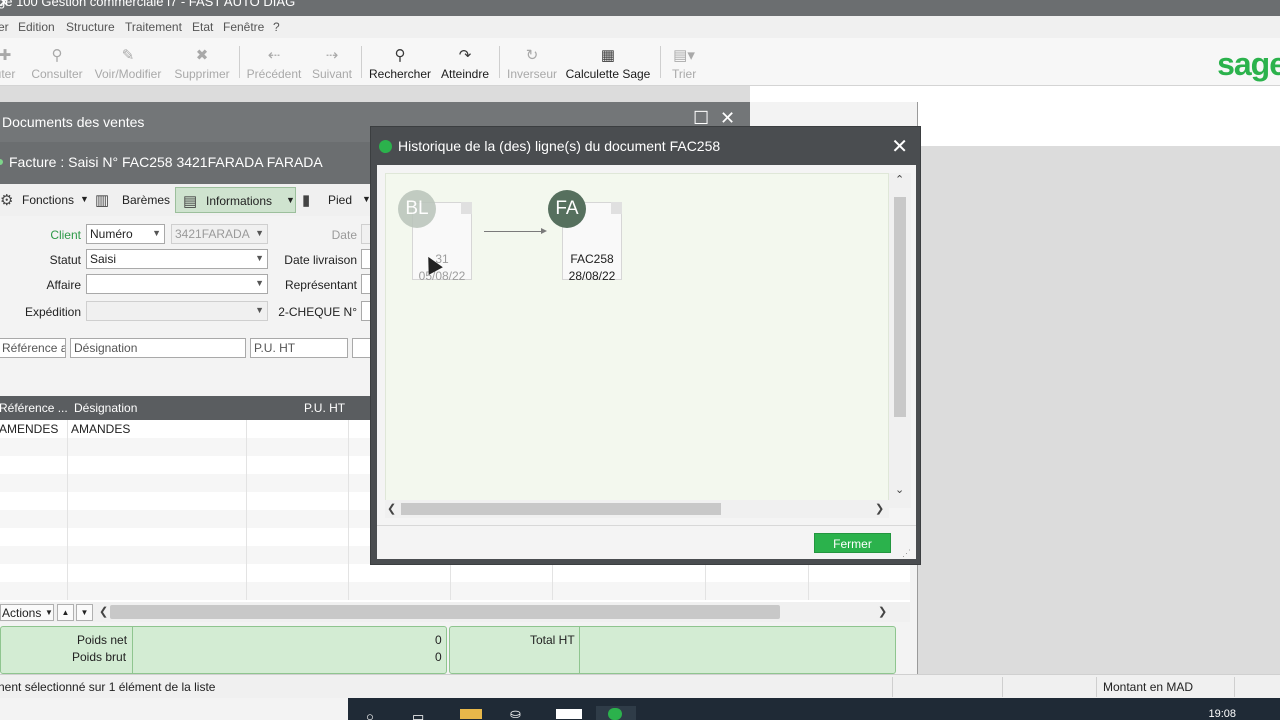  What do you see at coordinates (33, 348) in the screenshot?
I see `reference-entry-field: Référence art` at bounding box center [33, 348].